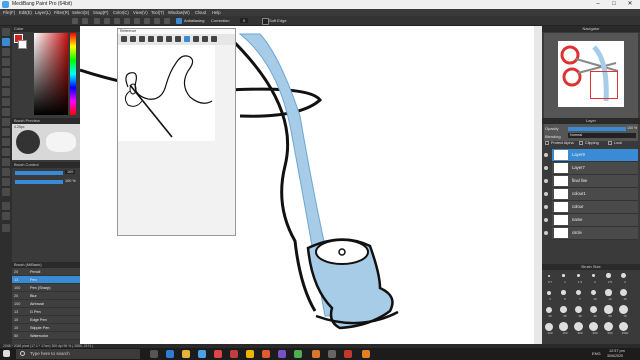 Image resolution: width=640 pixels, height=360 pixels. I want to click on magic-wand-tool-icon, so click(6, 102).